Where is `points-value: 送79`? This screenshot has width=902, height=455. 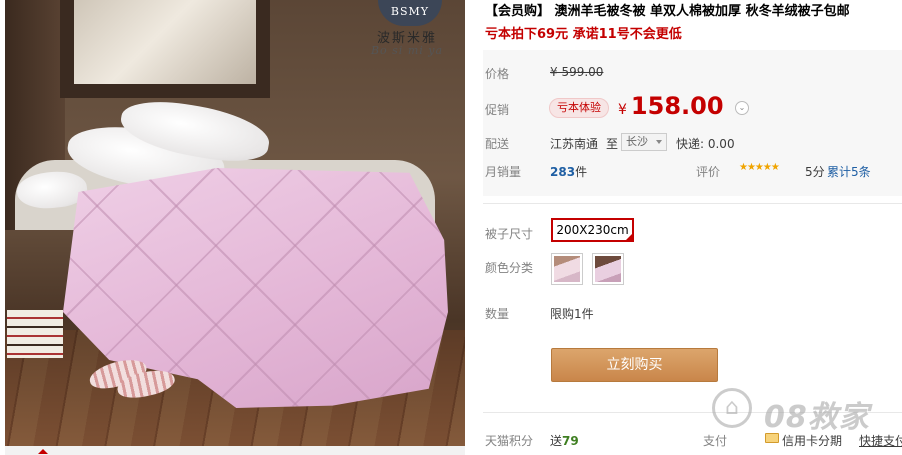
points-value: 送79 is located at coordinates (564, 441).